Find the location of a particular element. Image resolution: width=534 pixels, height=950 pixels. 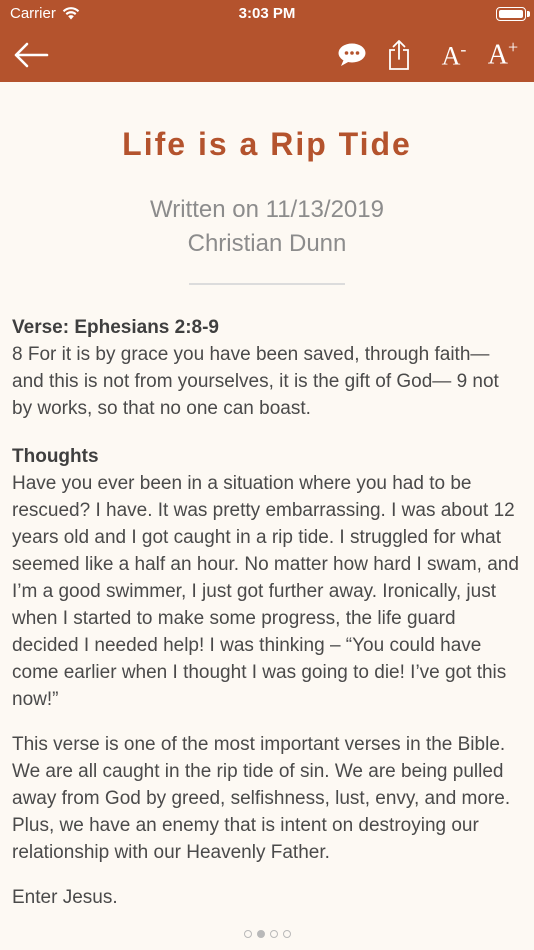

share-button is located at coordinates (399, 55).